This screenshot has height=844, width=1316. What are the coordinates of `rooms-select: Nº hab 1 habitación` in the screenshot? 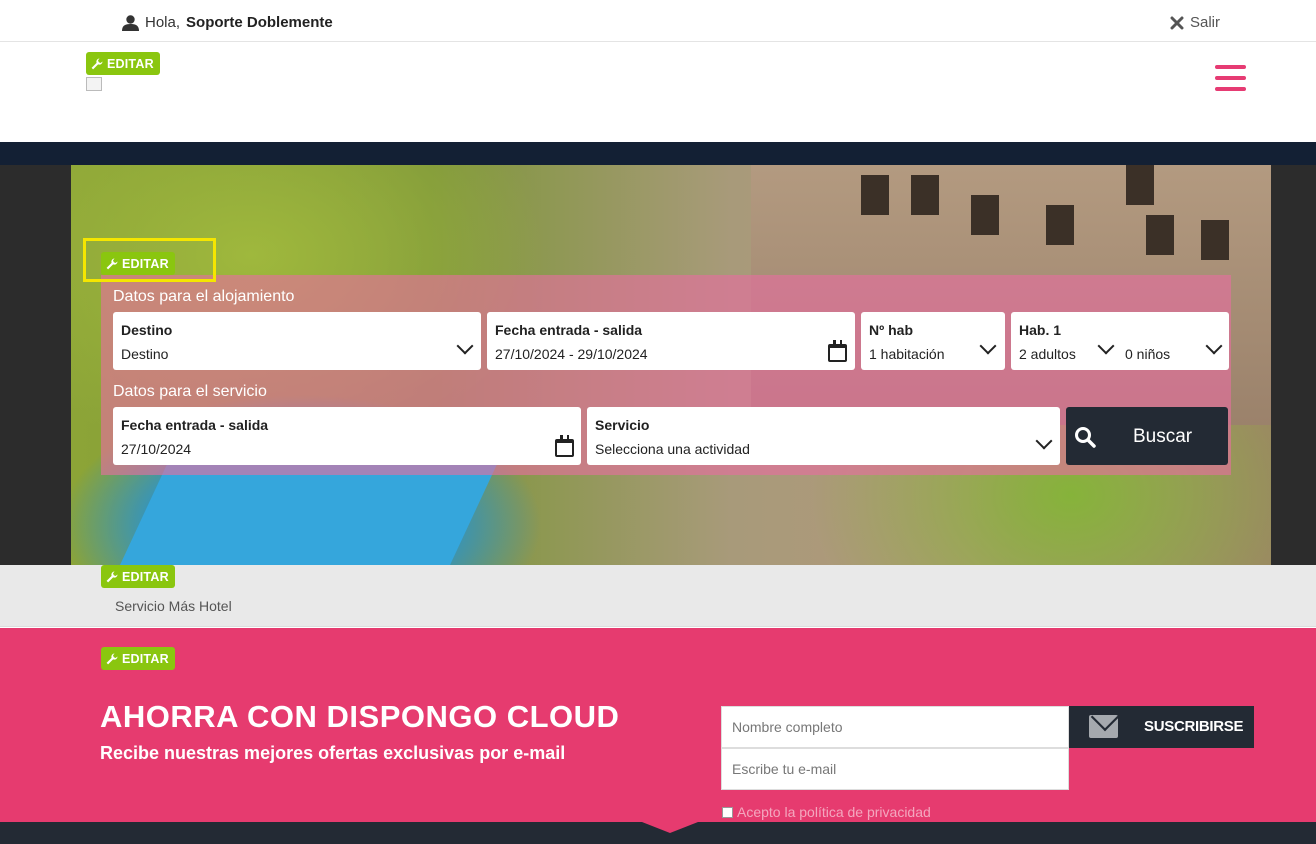 It's located at (933, 341).